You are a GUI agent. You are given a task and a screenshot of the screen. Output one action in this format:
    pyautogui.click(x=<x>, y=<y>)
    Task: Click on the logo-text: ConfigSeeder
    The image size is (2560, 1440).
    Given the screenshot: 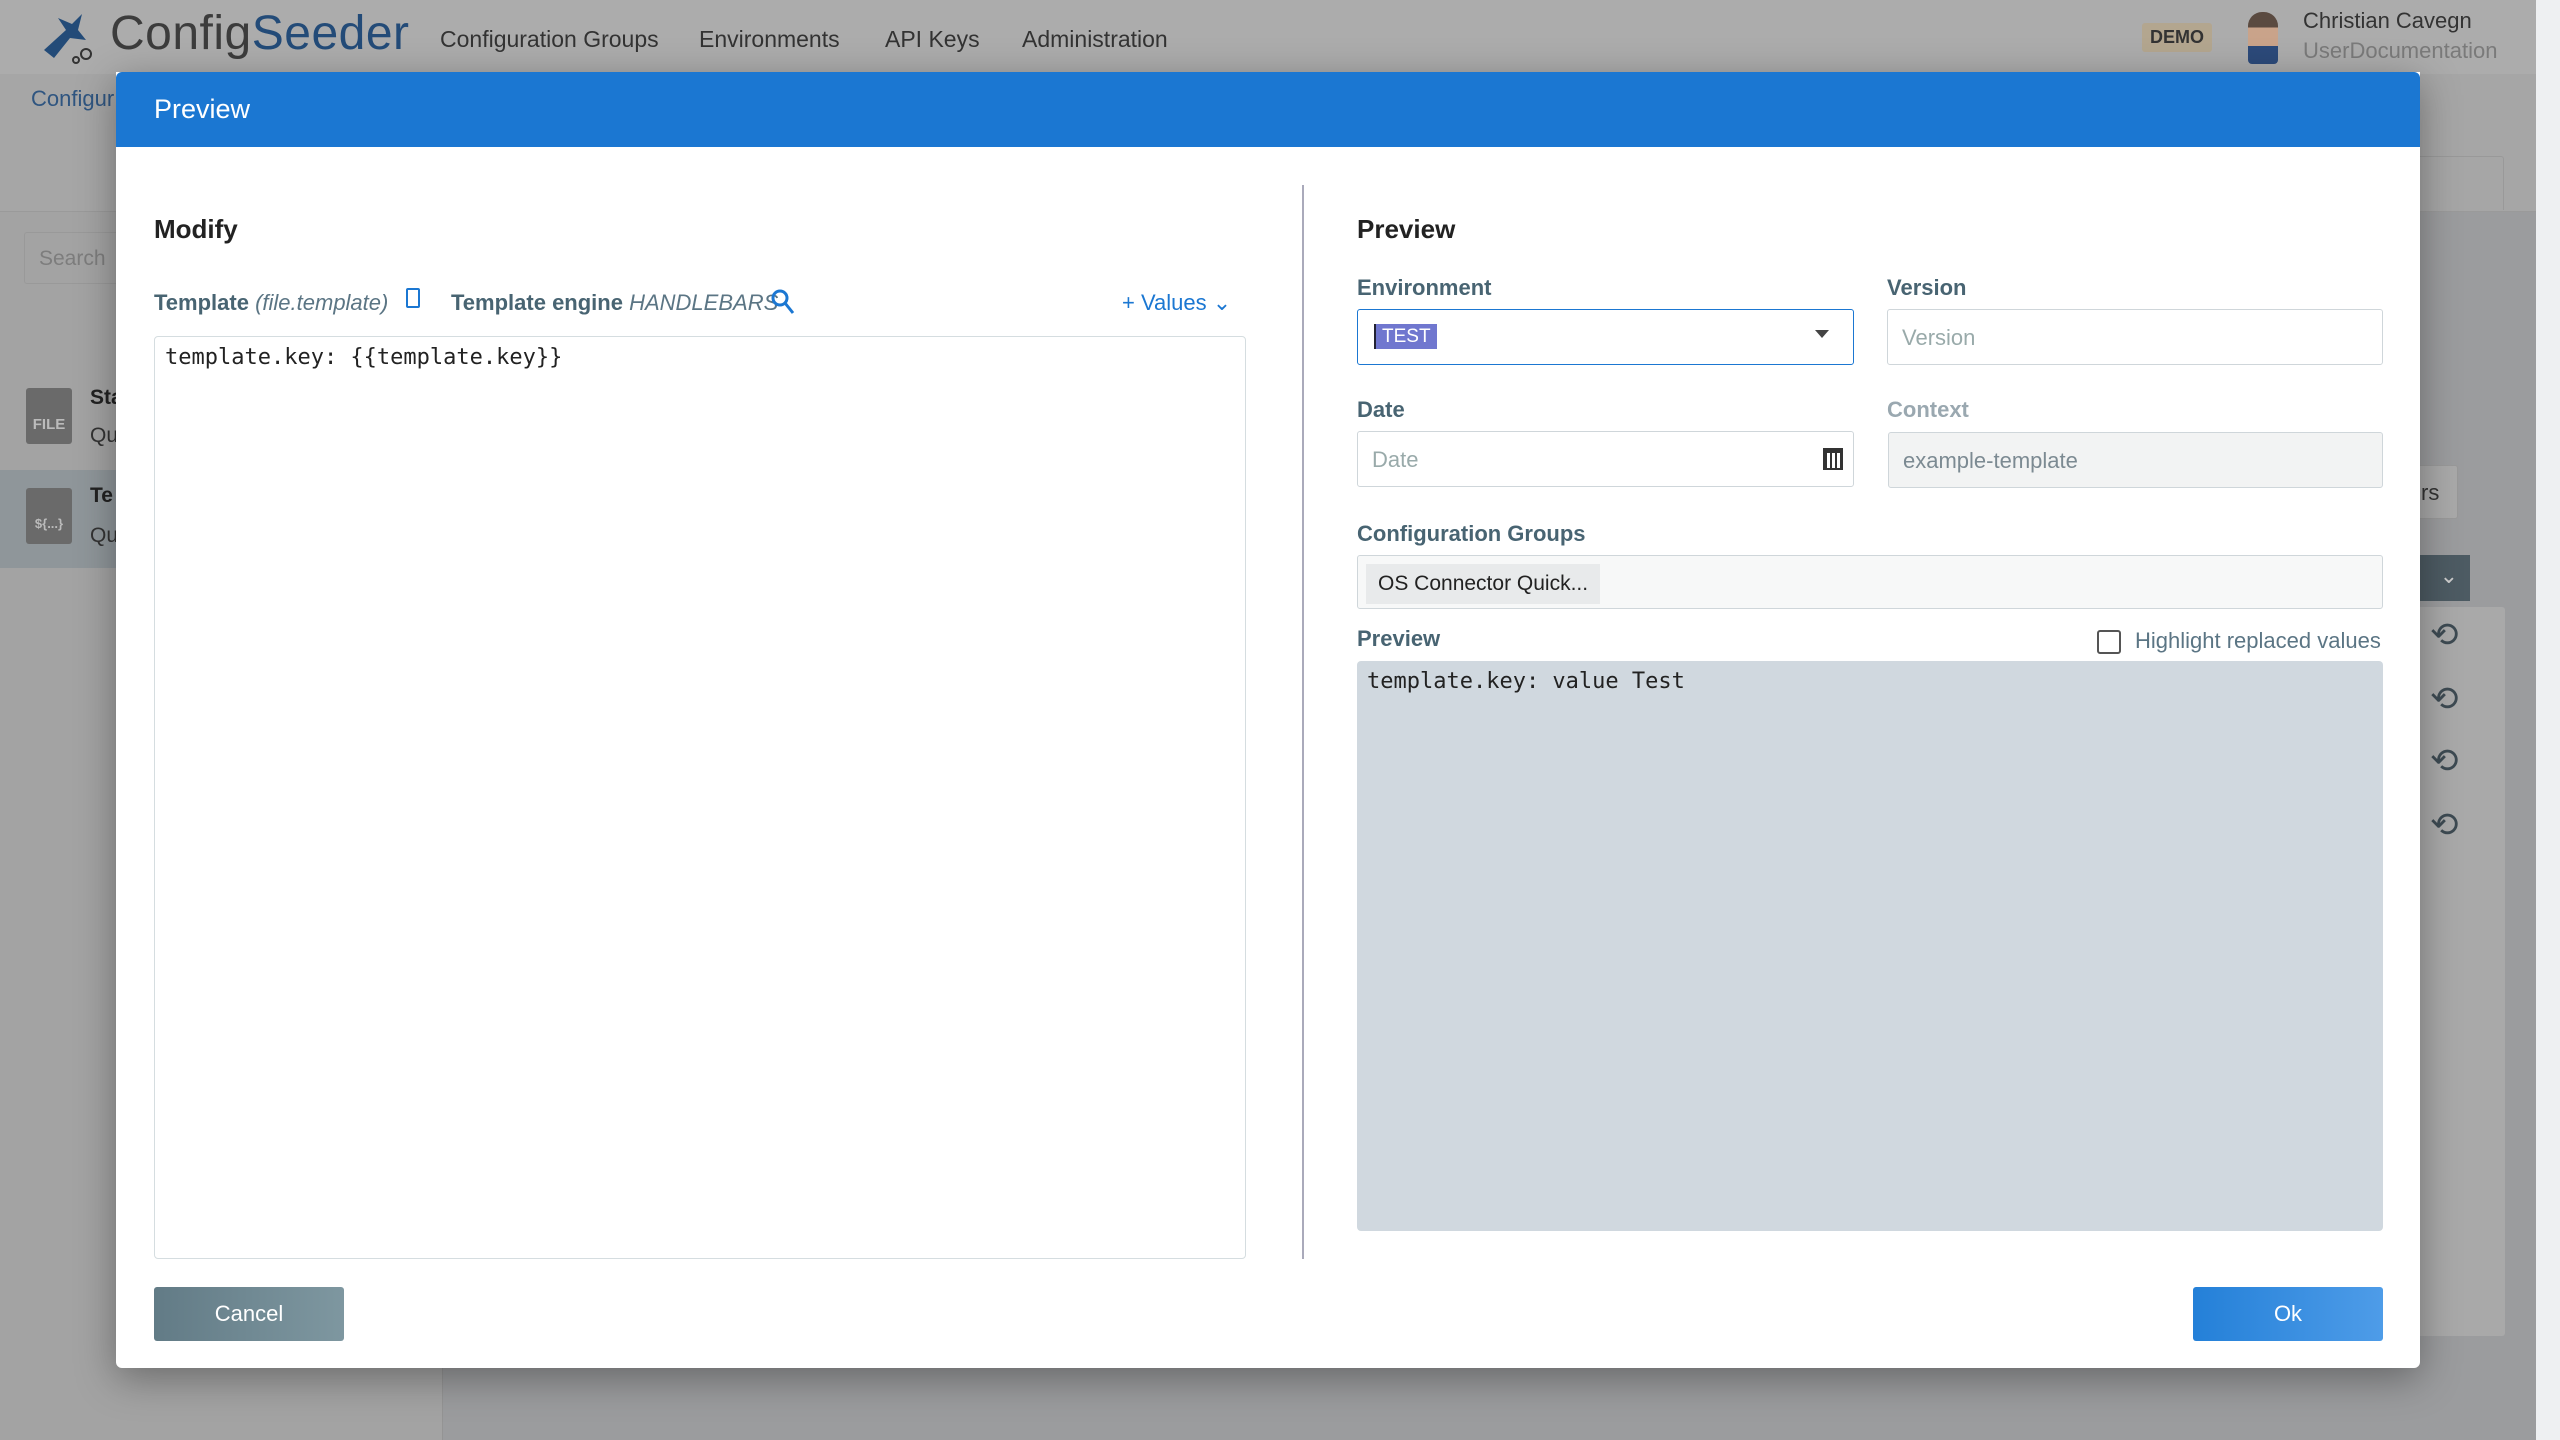 What is the action you would take?
    pyautogui.click(x=260, y=33)
    